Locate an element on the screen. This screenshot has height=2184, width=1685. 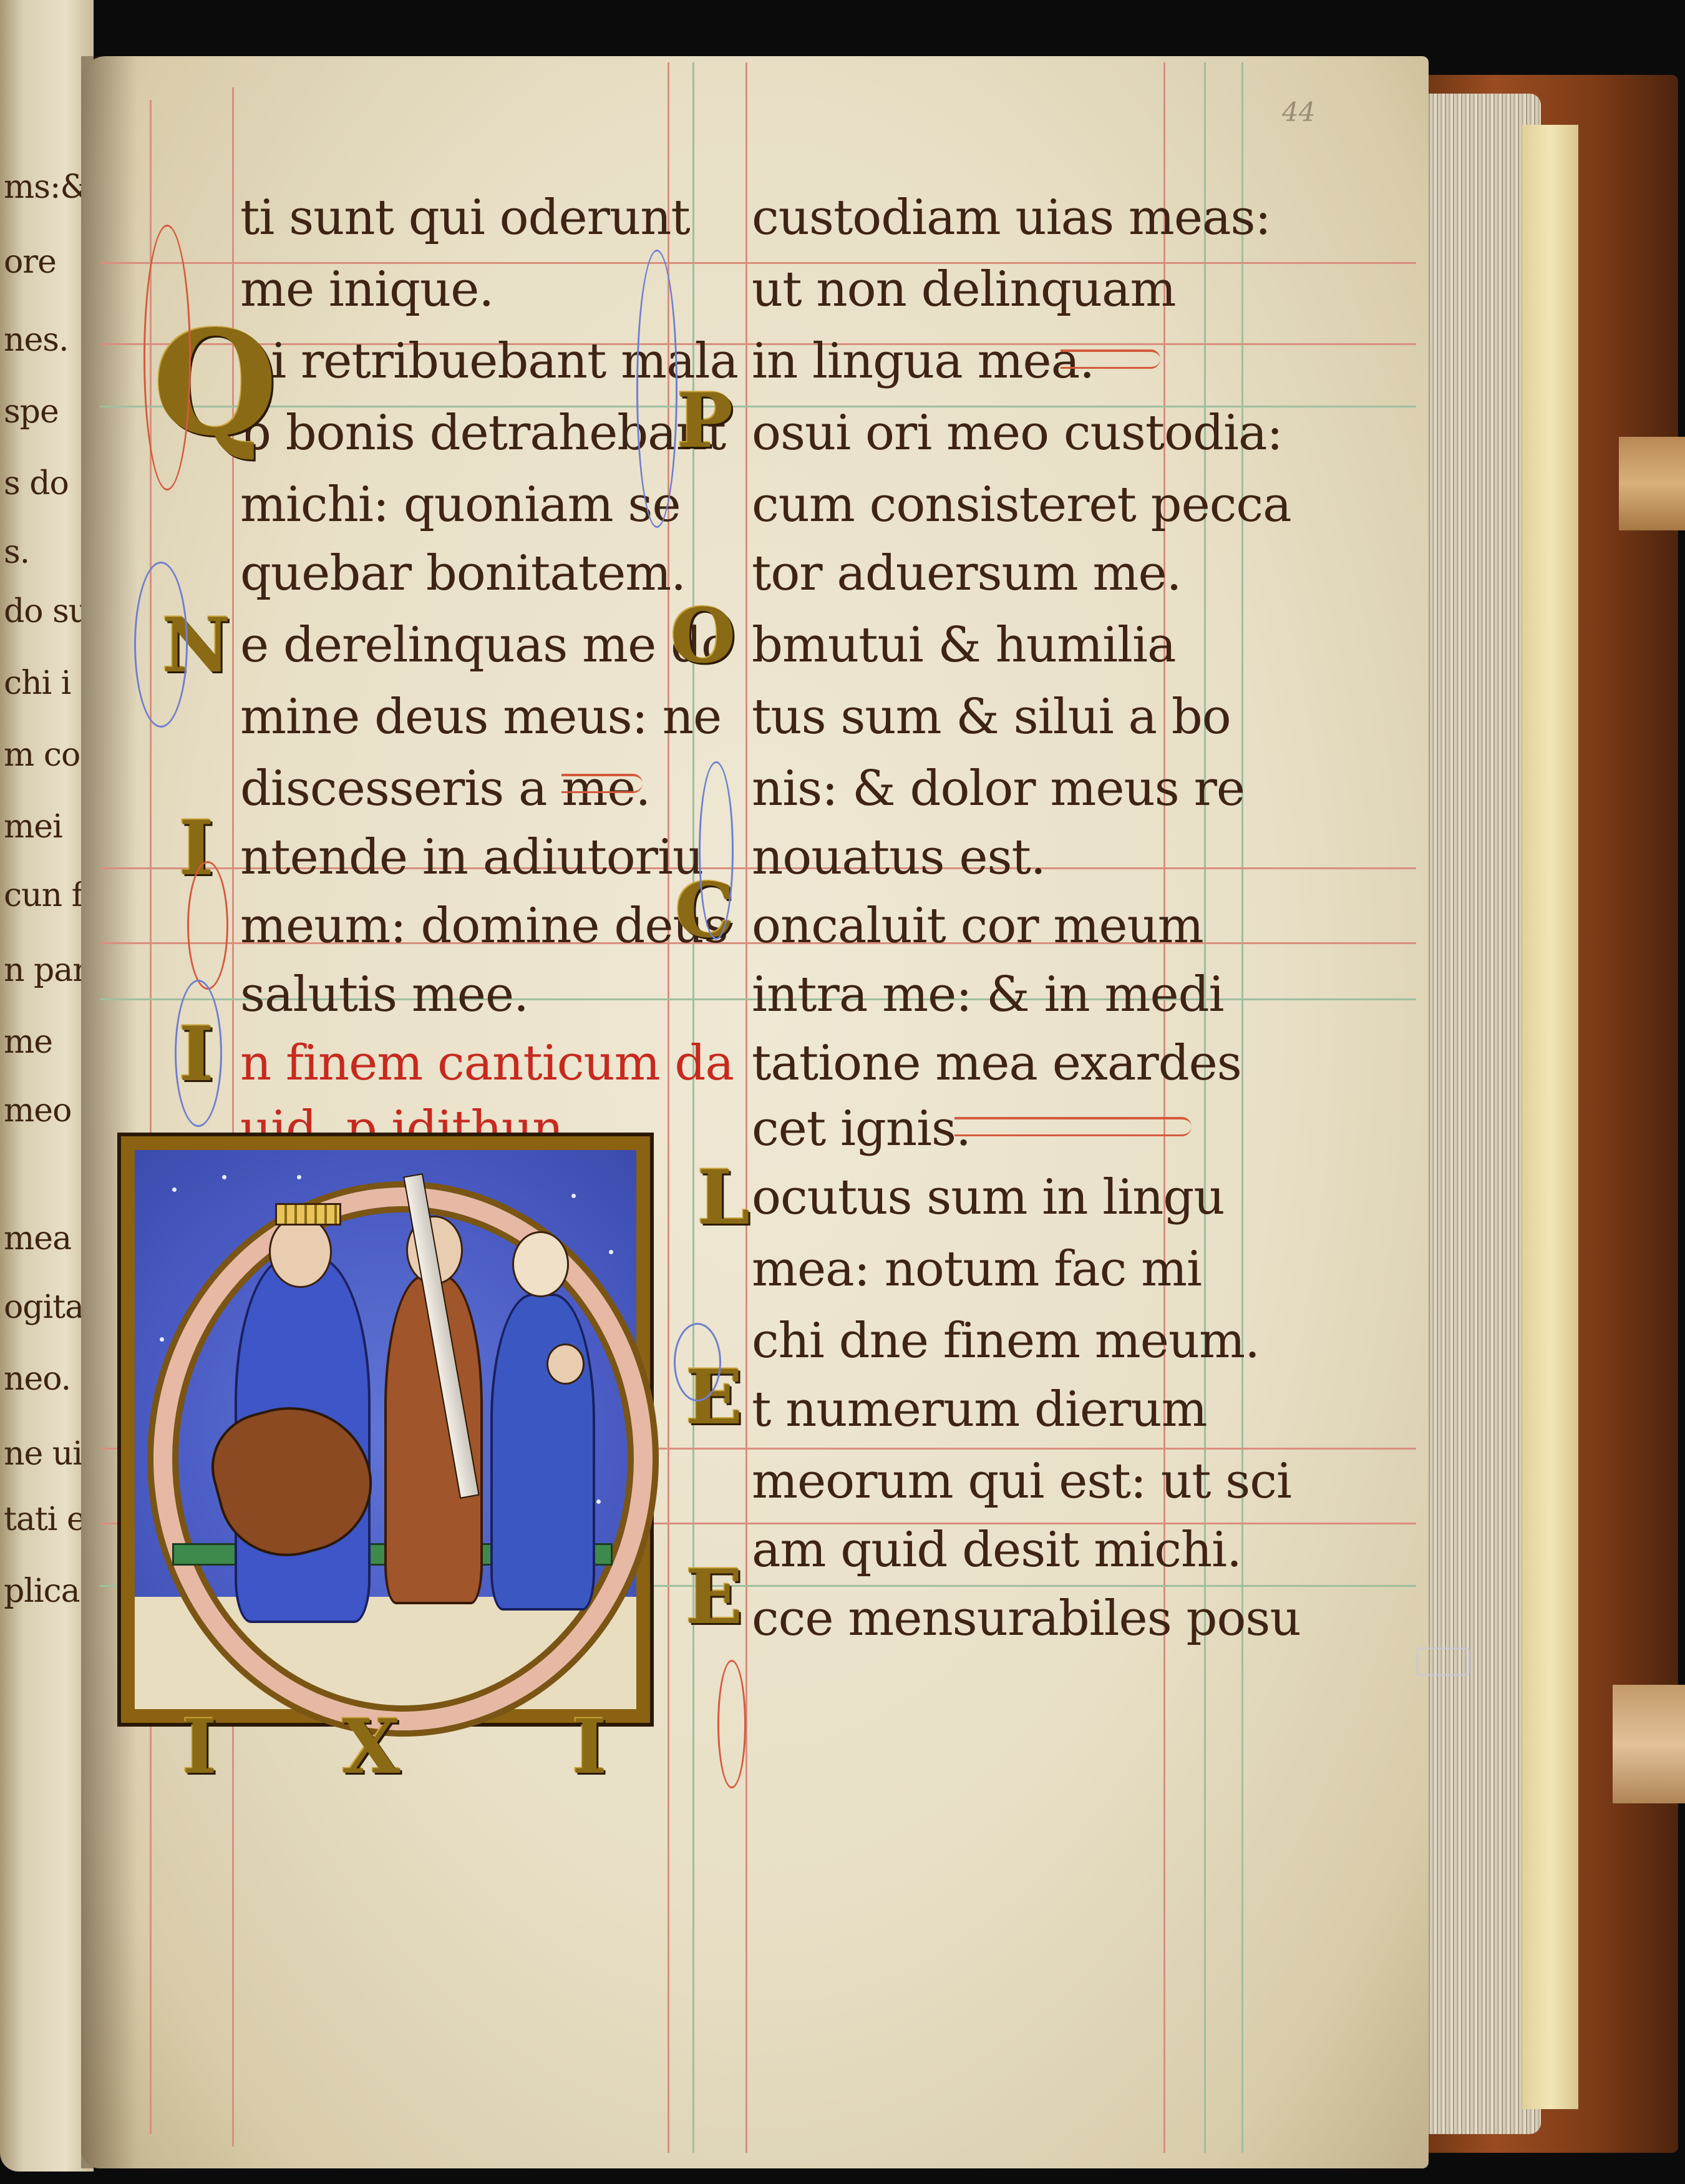
initial-stroke: X is located at coordinates (371, 1747).